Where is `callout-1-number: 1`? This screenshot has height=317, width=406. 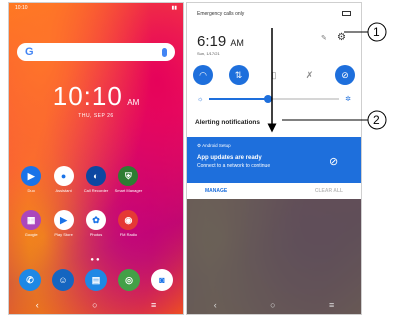
callout-1-number: 1 is located at coordinates (376, 32).